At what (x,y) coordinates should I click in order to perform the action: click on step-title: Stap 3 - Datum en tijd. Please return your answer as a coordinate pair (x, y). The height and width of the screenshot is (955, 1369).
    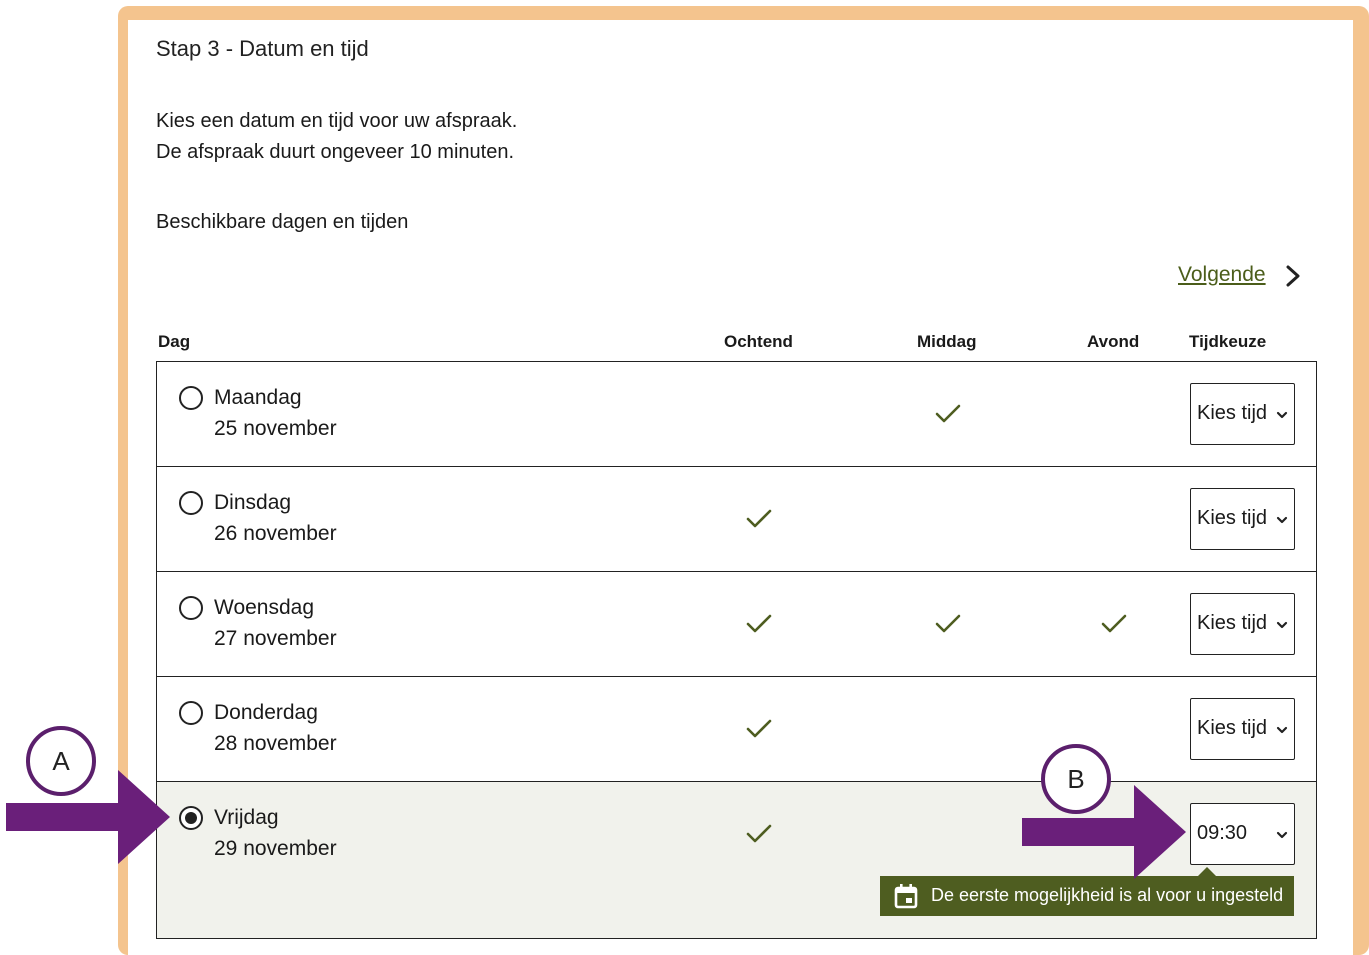
    Looking at the image, I should click on (262, 48).